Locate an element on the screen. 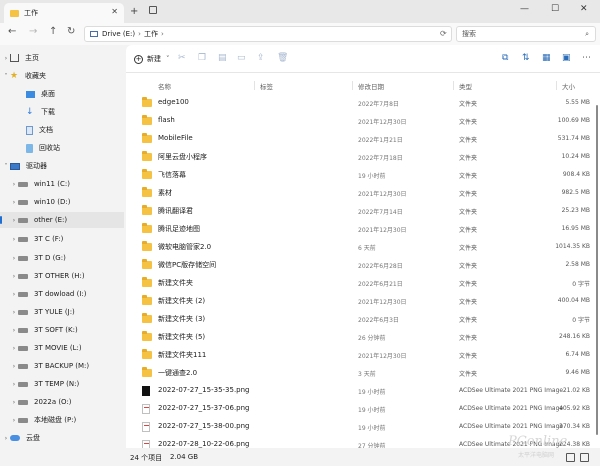 Image resolution: width=600 pixels, height=466 pixels. file-row: 新建文件夹 2022年6月21日 文件夹 0 字节 is located at coordinates (363, 283).